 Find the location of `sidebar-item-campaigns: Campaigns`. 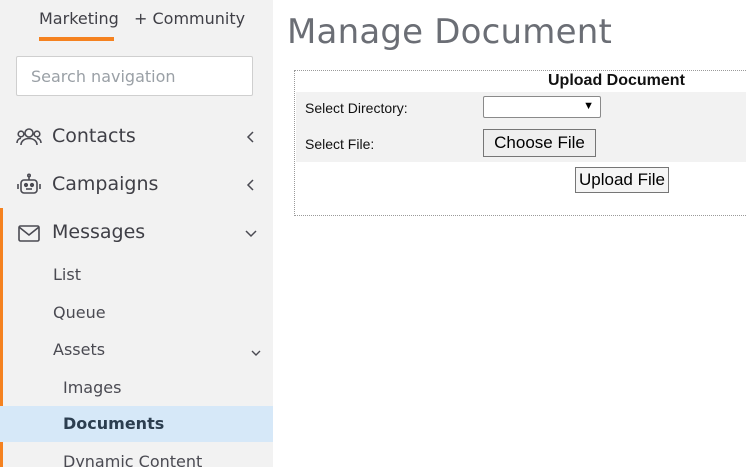

sidebar-item-campaigns: Campaigns is located at coordinates (136, 185).